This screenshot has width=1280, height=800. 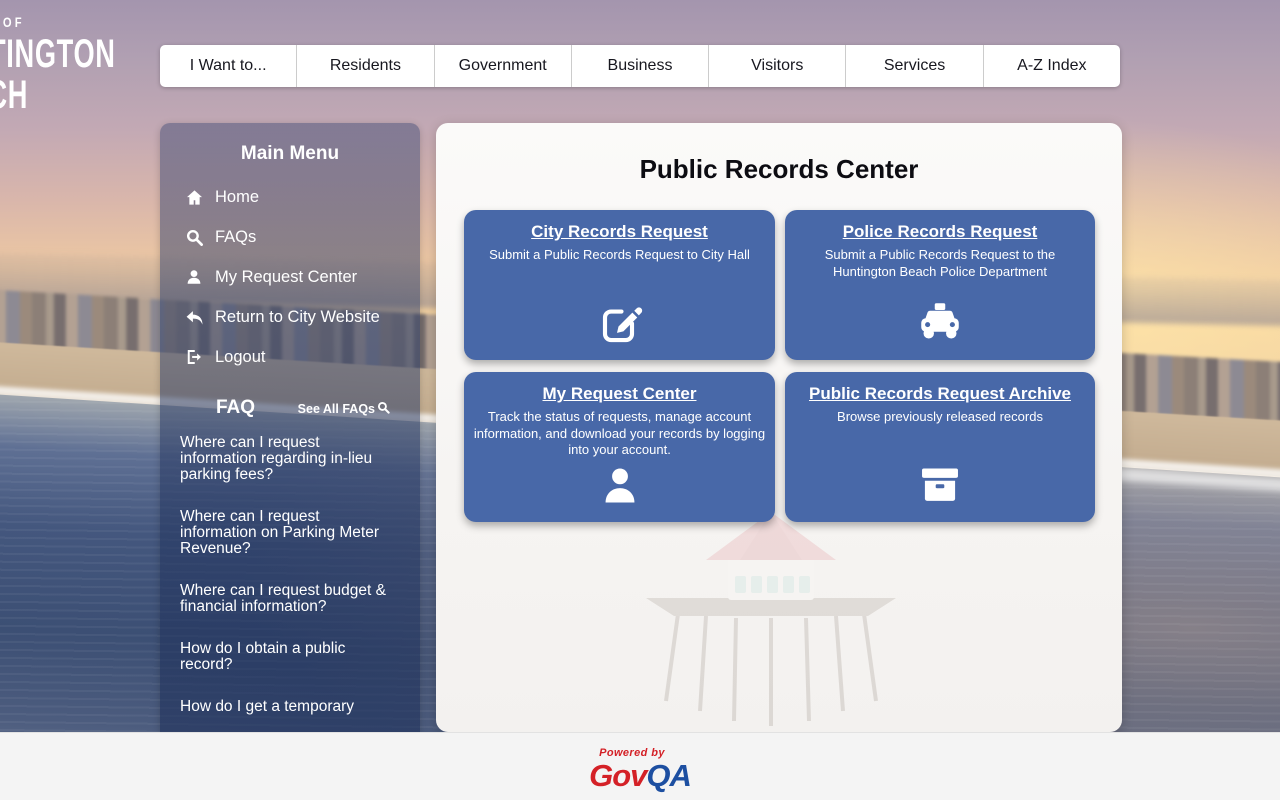 I want to click on footer: Powered by GovQA, so click(x=640, y=766).